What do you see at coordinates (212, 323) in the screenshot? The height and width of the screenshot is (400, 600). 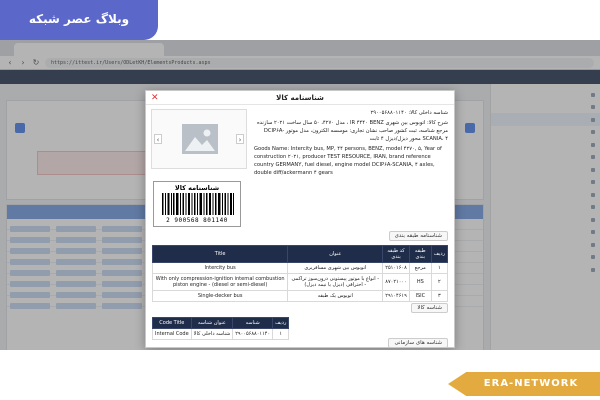 I see `column-header: عنوان شناسه` at bounding box center [212, 323].